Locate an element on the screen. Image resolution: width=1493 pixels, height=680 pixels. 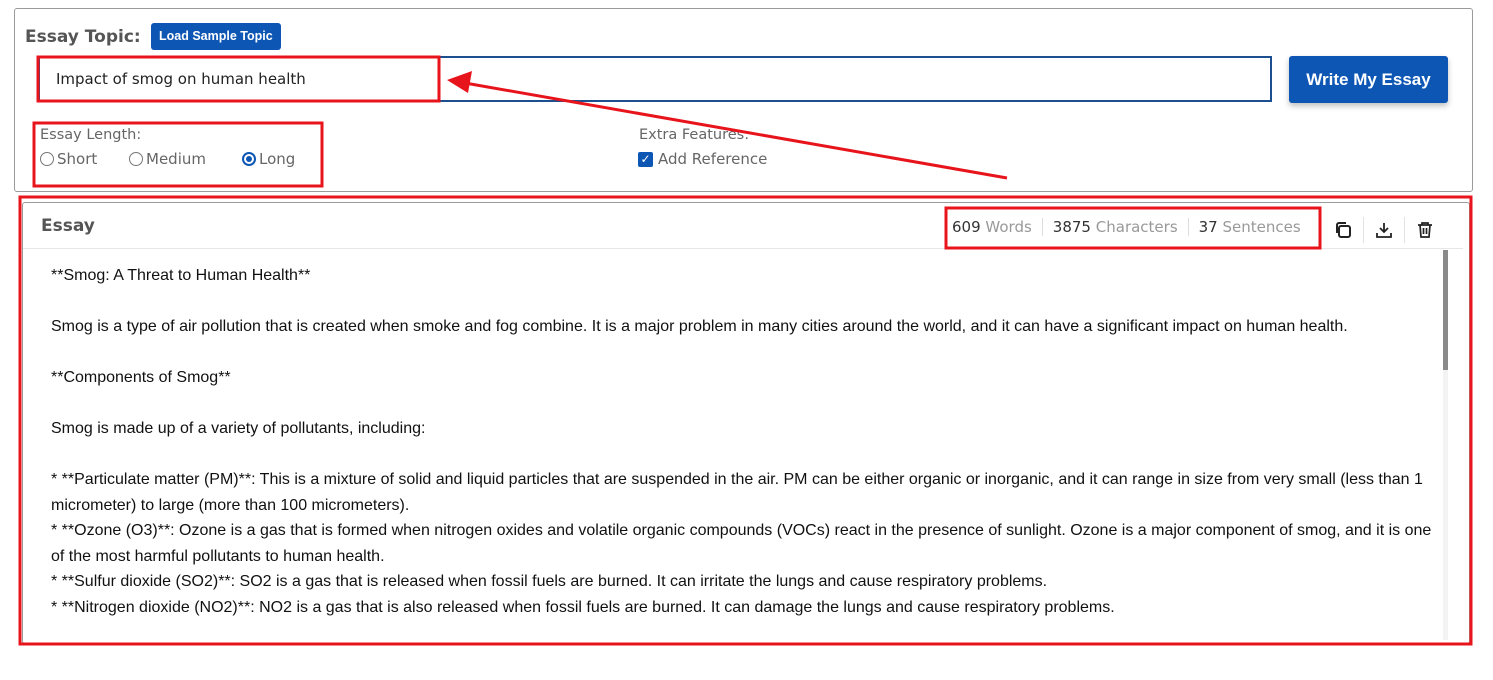
essay-title: Essay is located at coordinates (68, 226).